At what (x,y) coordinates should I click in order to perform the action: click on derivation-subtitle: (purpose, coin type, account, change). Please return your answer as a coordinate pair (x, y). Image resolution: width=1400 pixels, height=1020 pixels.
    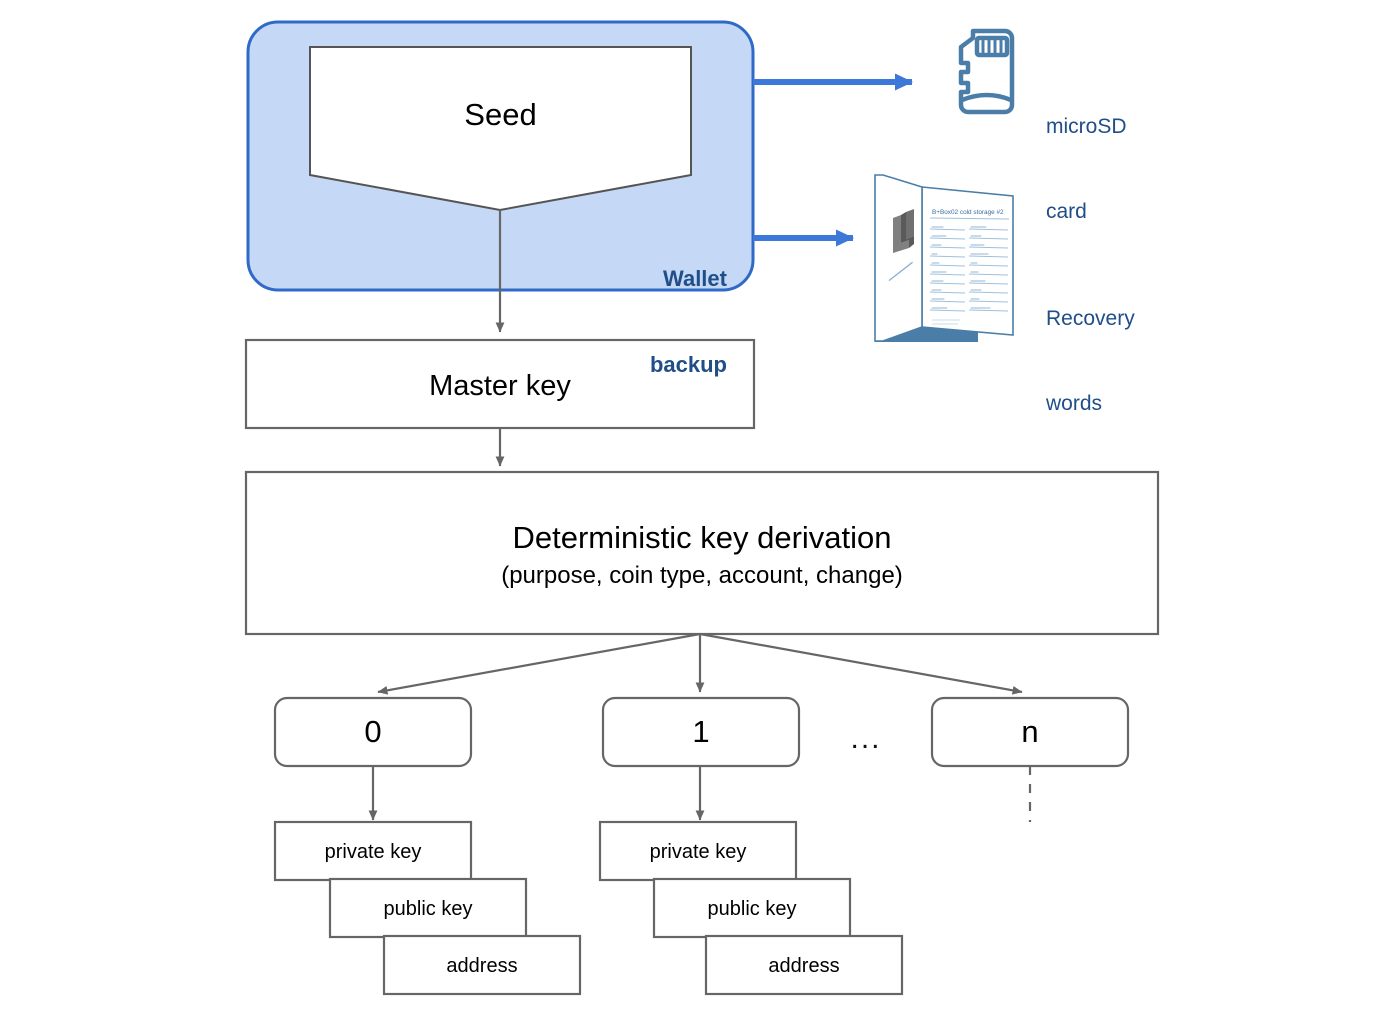
    Looking at the image, I should click on (702, 575).